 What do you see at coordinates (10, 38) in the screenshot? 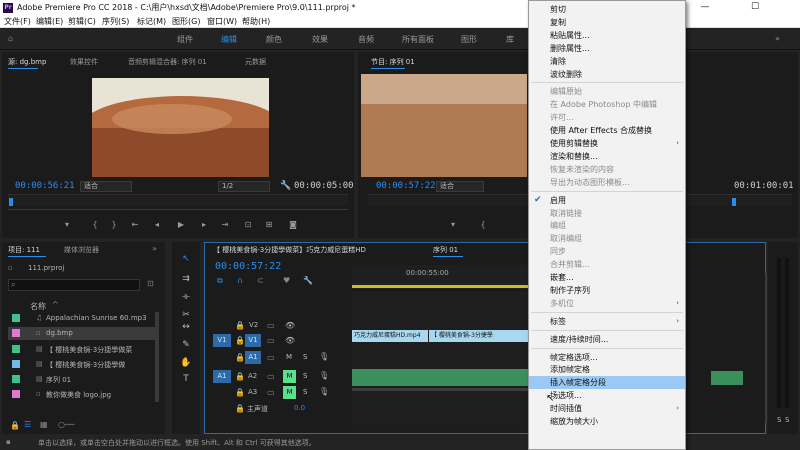
I see `home-icon: ⌂` at bounding box center [10, 38].